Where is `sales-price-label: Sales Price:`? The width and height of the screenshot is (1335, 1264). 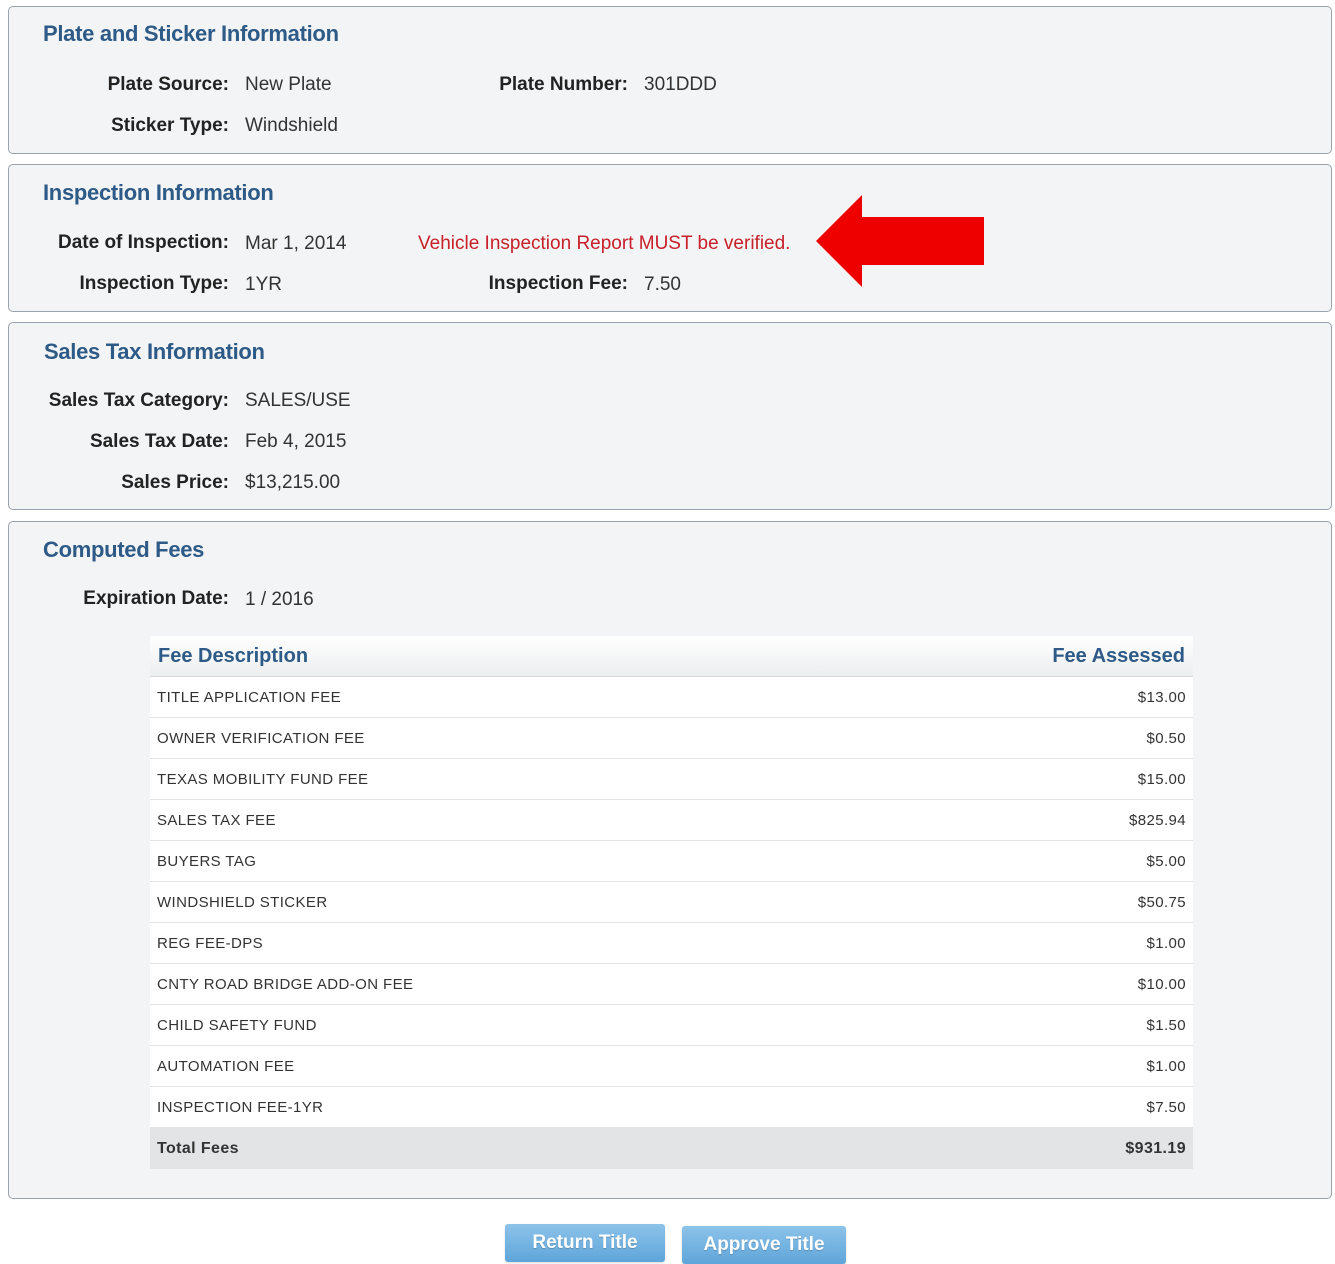
sales-price-label: Sales Price: is located at coordinates (175, 482).